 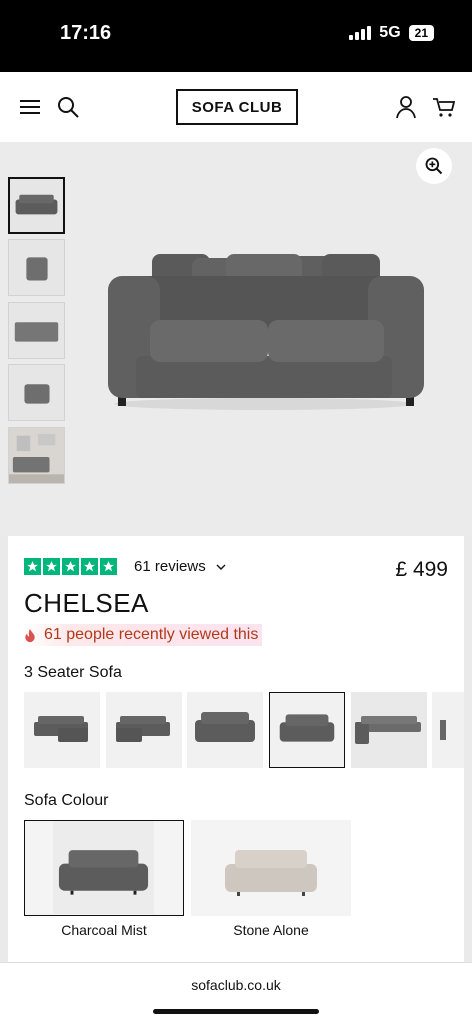 I want to click on seater-option-partial, so click(x=448, y=730).